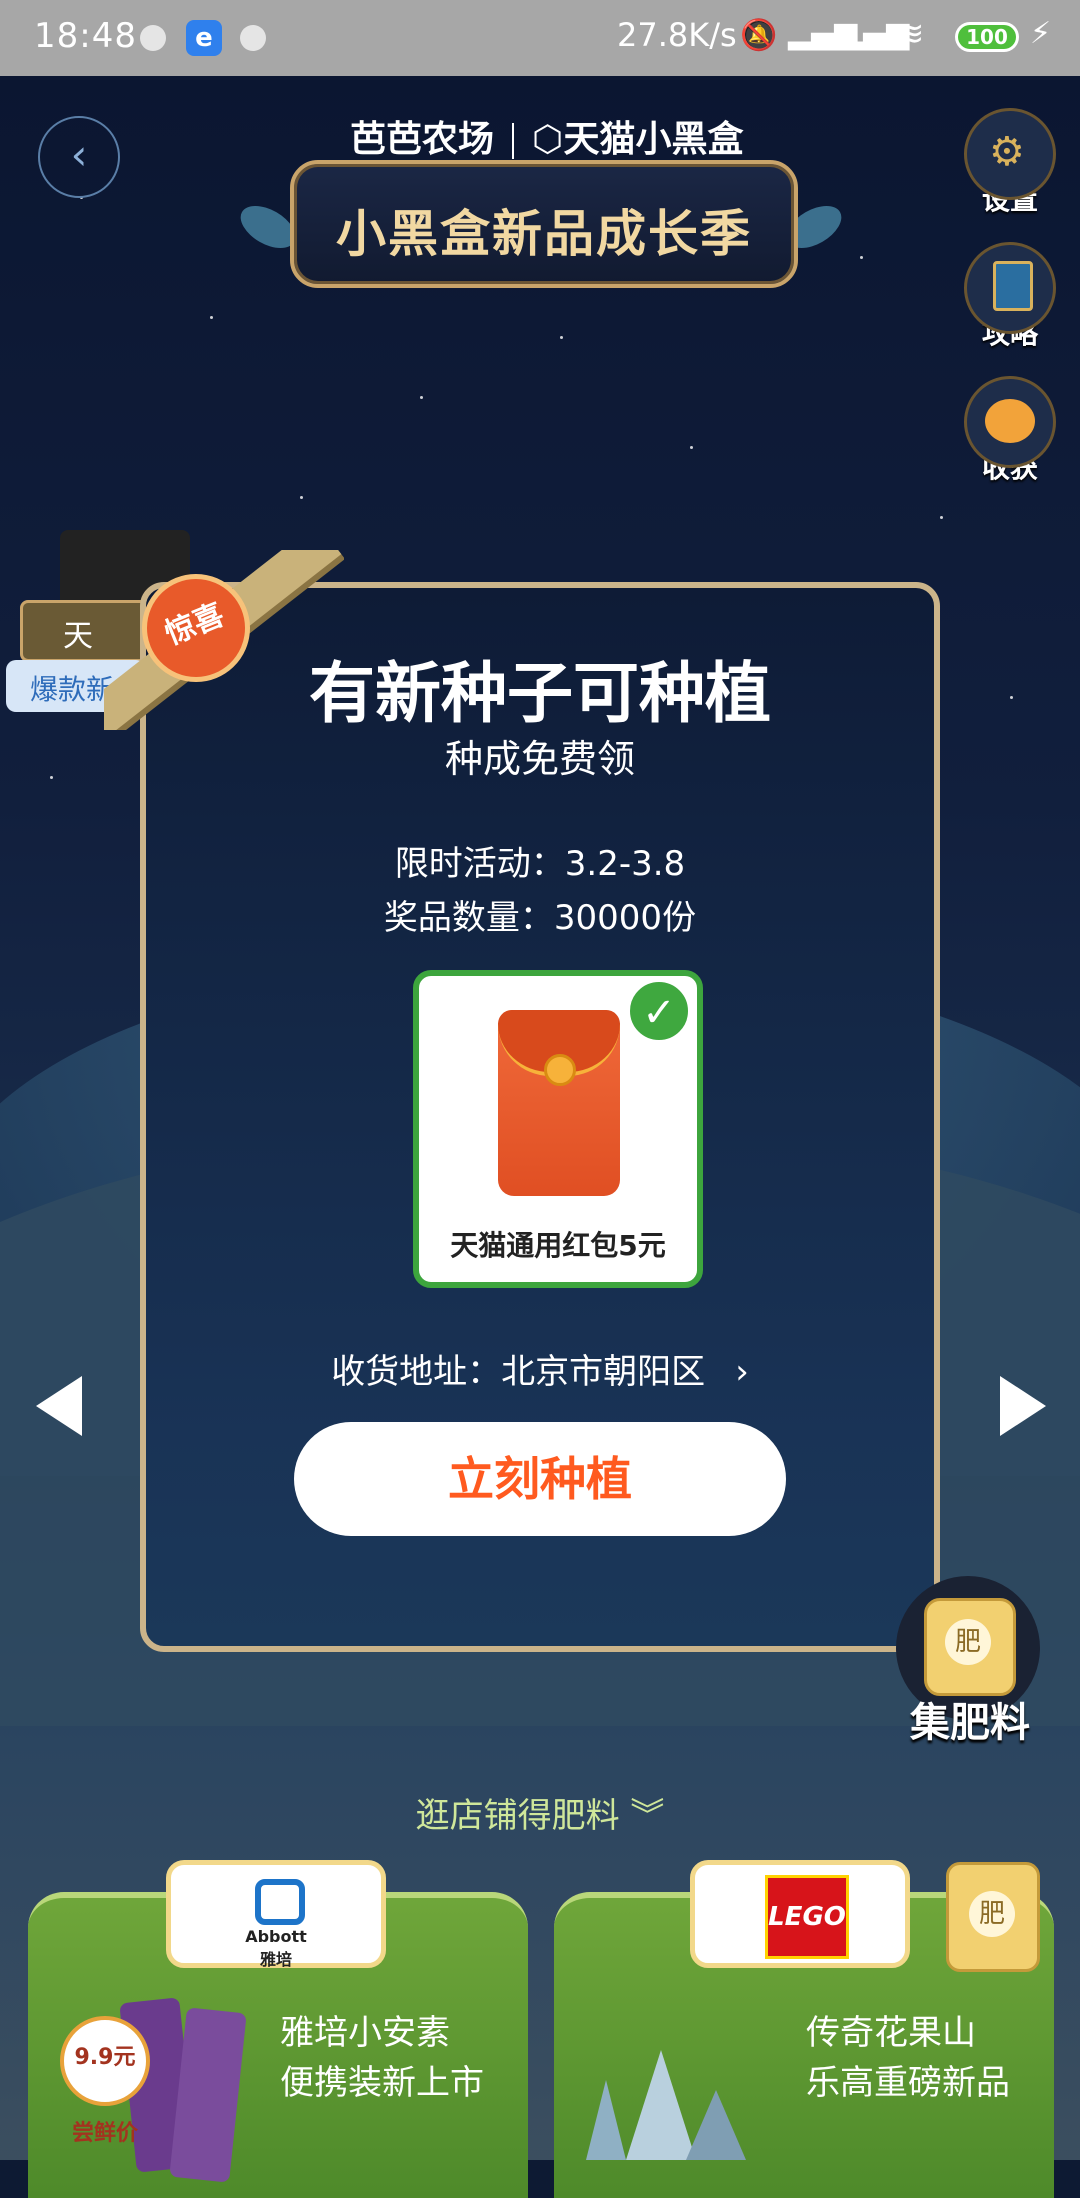  What do you see at coordinates (677, 35) in the screenshot?
I see `network-speed: 27.8K/s` at bounding box center [677, 35].